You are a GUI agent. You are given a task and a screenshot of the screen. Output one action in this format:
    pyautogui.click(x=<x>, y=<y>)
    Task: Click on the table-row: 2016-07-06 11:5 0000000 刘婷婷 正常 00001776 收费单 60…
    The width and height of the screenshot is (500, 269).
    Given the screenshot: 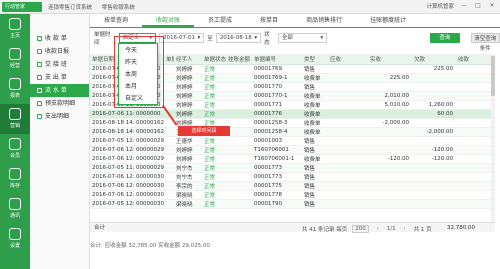 What is the action you would take?
    pyautogui.click(x=292, y=114)
    